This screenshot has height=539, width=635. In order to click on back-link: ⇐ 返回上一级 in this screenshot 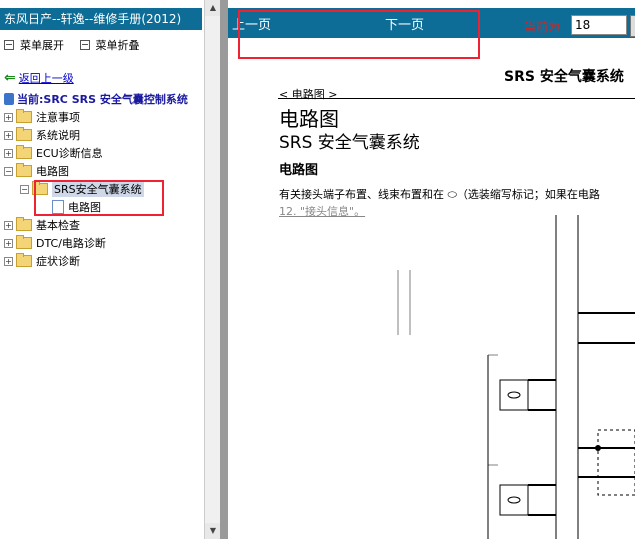, I will do `click(39, 78)`.